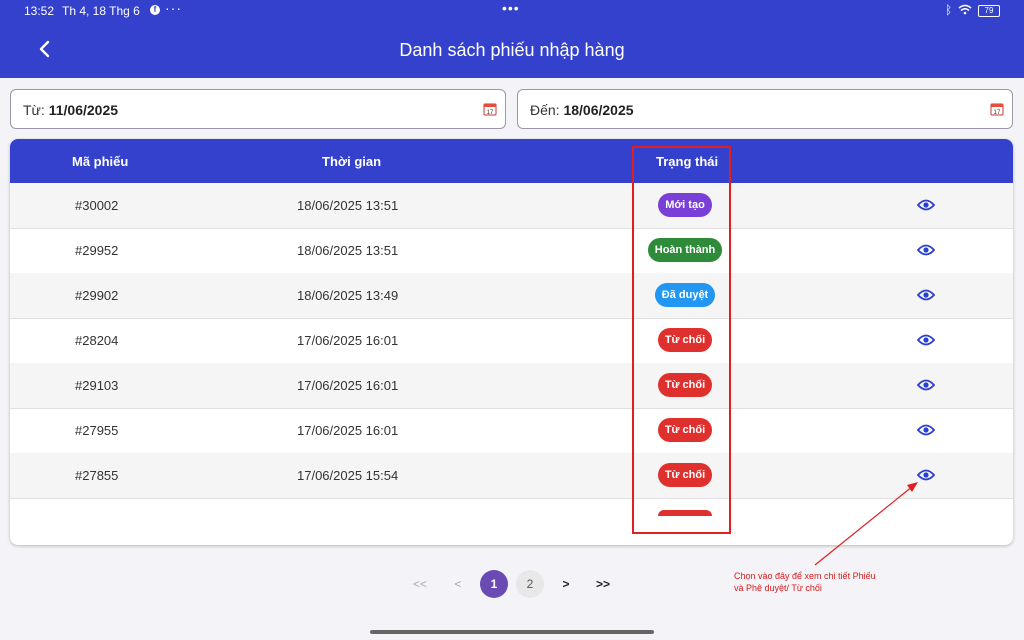 This screenshot has height=640, width=1024. What do you see at coordinates (39, 11) in the screenshot?
I see `status-time: 13:52` at bounding box center [39, 11].